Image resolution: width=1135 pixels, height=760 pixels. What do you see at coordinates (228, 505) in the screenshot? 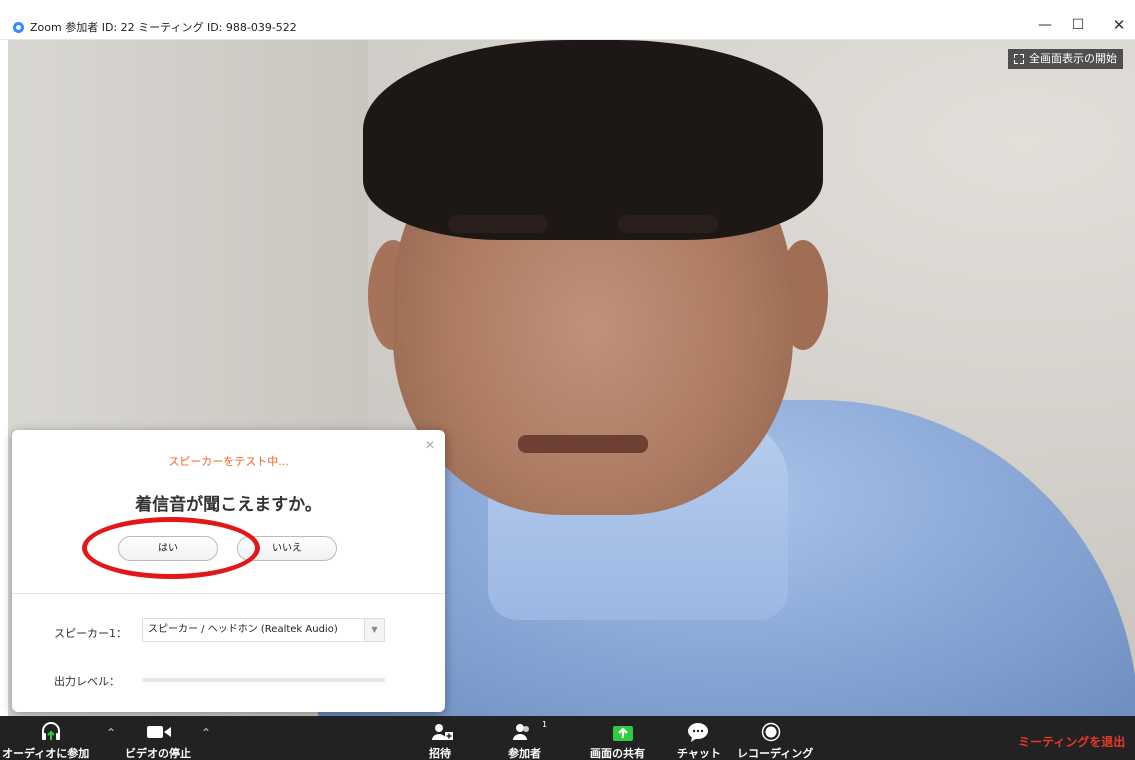
I see `ringtone-question: 着信音が聞こえますか。` at bounding box center [228, 505].